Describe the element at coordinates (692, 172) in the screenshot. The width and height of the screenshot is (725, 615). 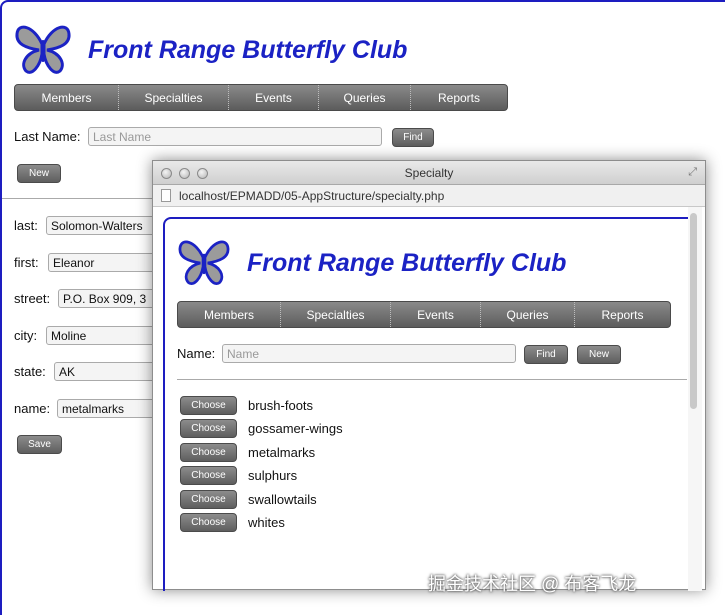
I see `resize-icon: ⤢` at that location.